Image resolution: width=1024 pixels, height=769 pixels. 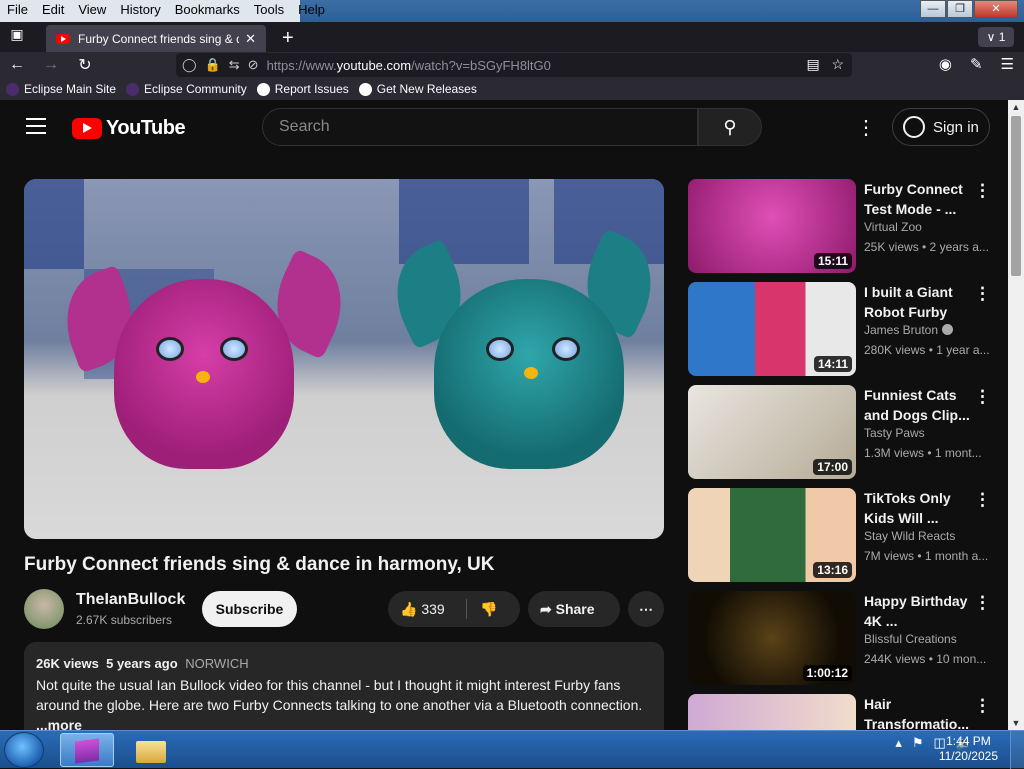 I want to click on bookmark-eclipse-main: Eclipse Main Site, so click(x=61, y=89).